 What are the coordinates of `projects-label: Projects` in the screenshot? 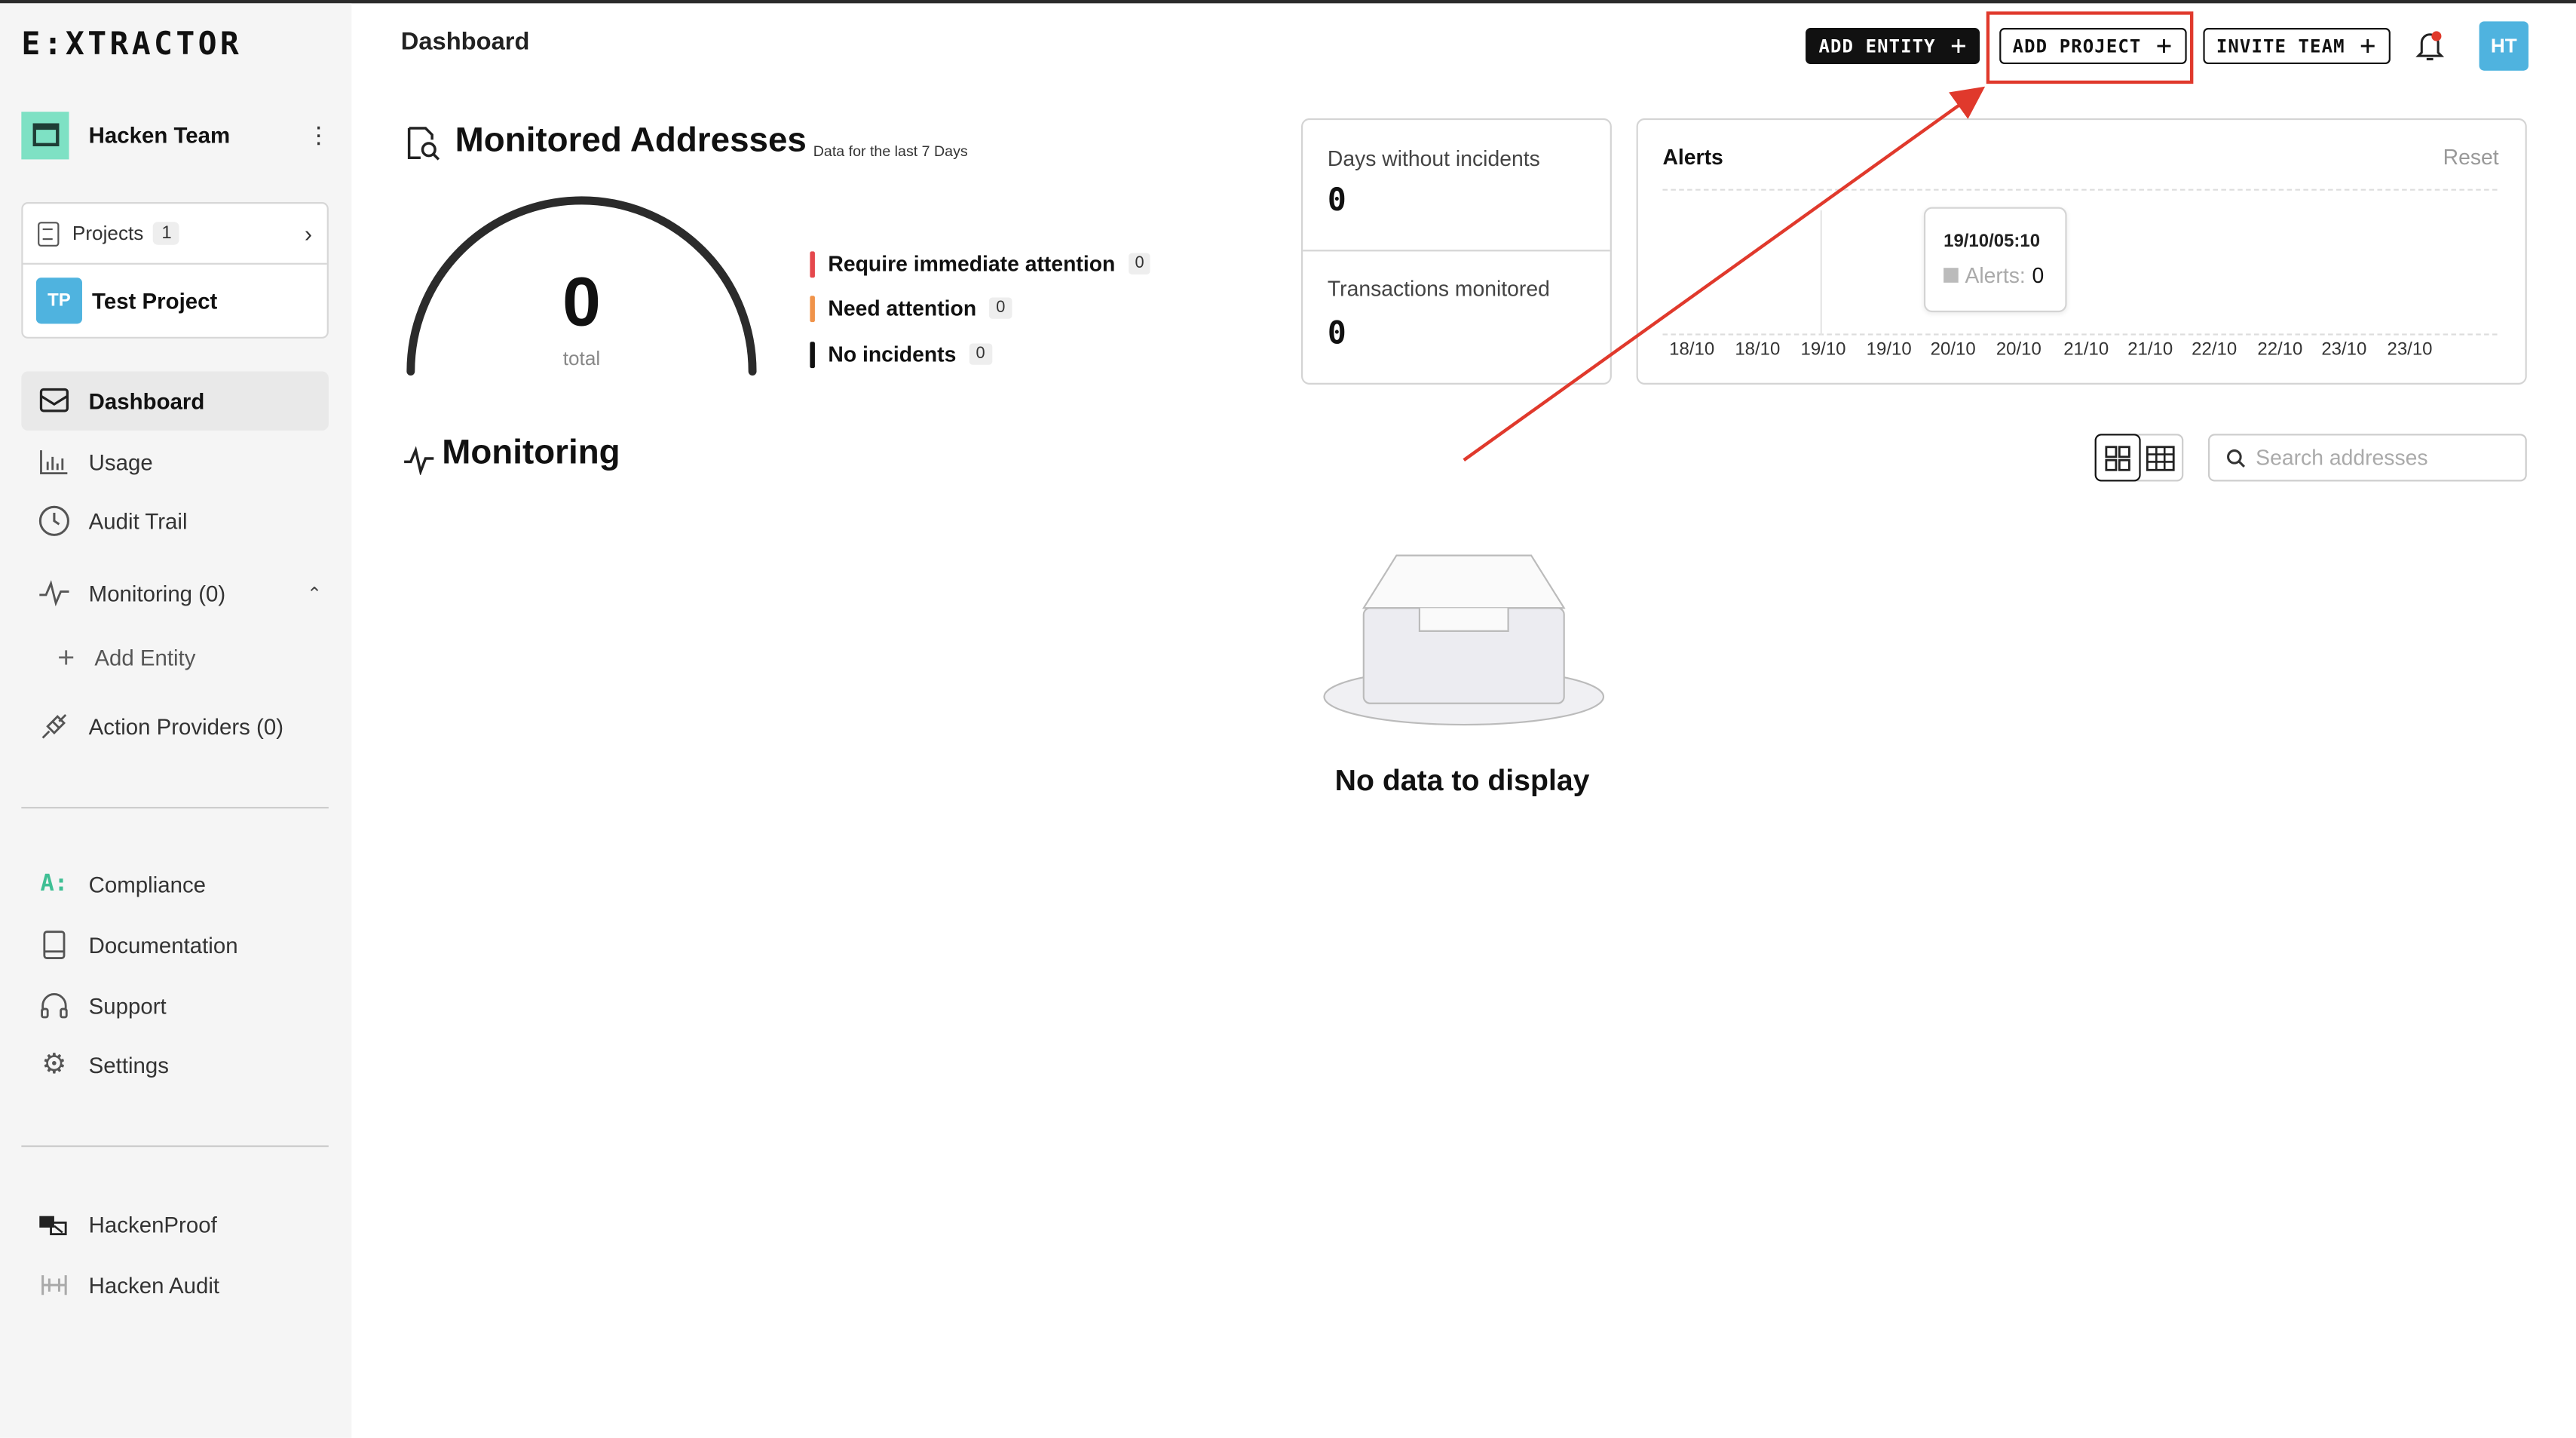 It's located at (108, 233).